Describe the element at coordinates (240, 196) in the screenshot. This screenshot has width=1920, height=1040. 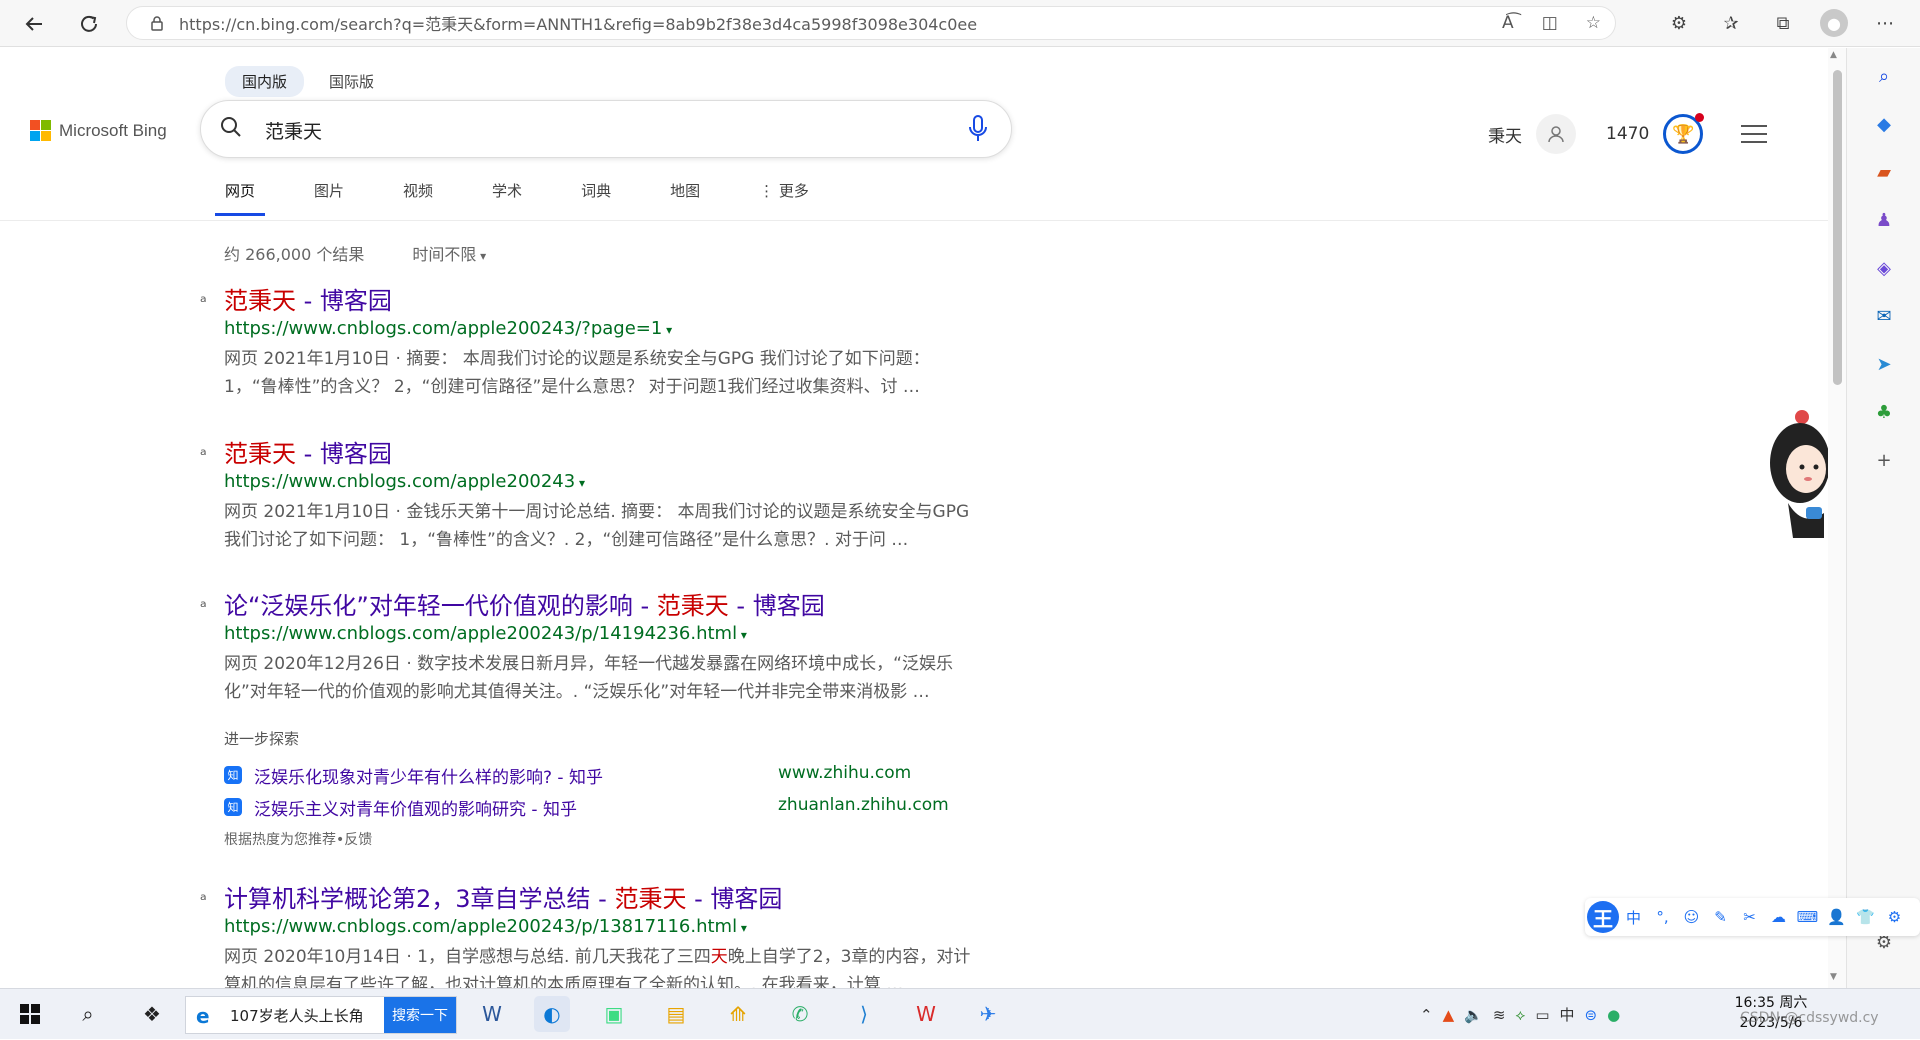
I see `tab-web: 网页` at that location.